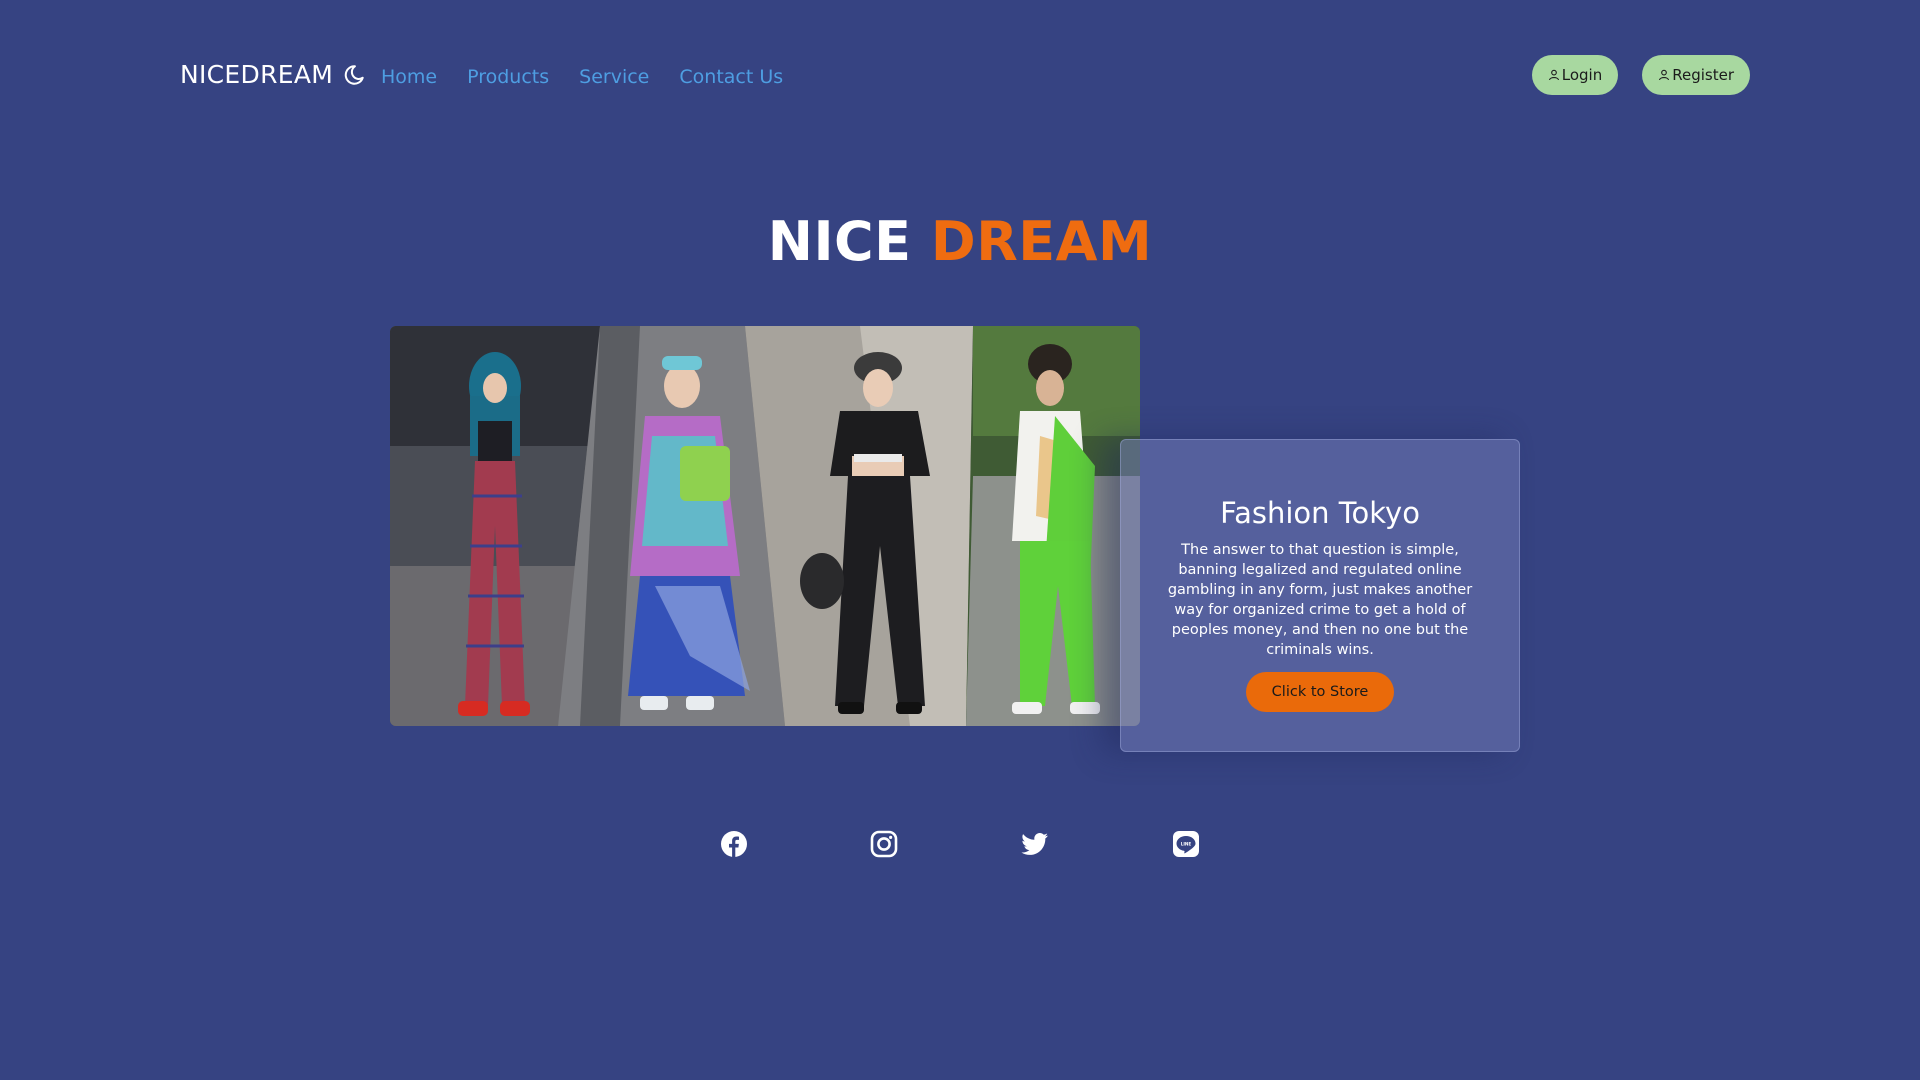 Image resolution: width=1920 pixels, height=1080 pixels. I want to click on brand-name: NICEDREAM, so click(257, 74).